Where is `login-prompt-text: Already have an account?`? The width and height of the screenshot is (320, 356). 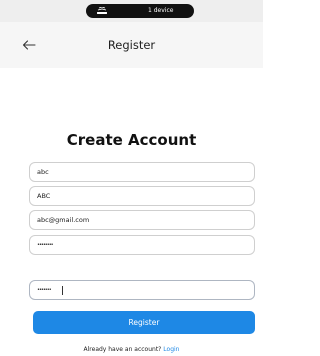
login-prompt-text: Already have an account? is located at coordinates (122, 349).